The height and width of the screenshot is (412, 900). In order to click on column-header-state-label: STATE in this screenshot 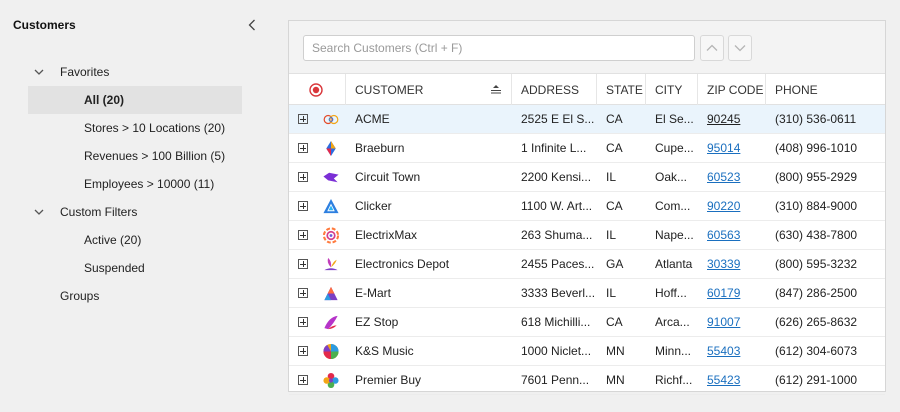, I will do `click(624, 89)`.